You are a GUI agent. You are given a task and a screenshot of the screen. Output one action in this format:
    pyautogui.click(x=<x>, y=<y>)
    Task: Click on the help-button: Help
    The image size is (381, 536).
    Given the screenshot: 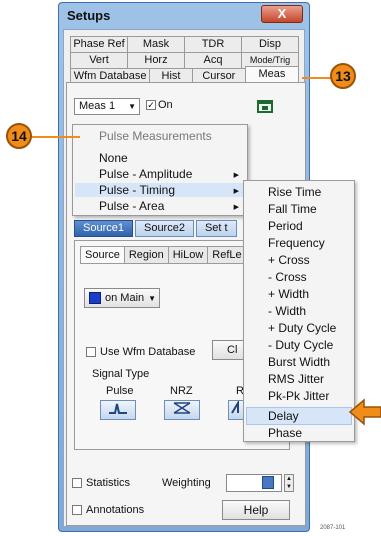 What is the action you would take?
    pyautogui.click(x=256, y=510)
    